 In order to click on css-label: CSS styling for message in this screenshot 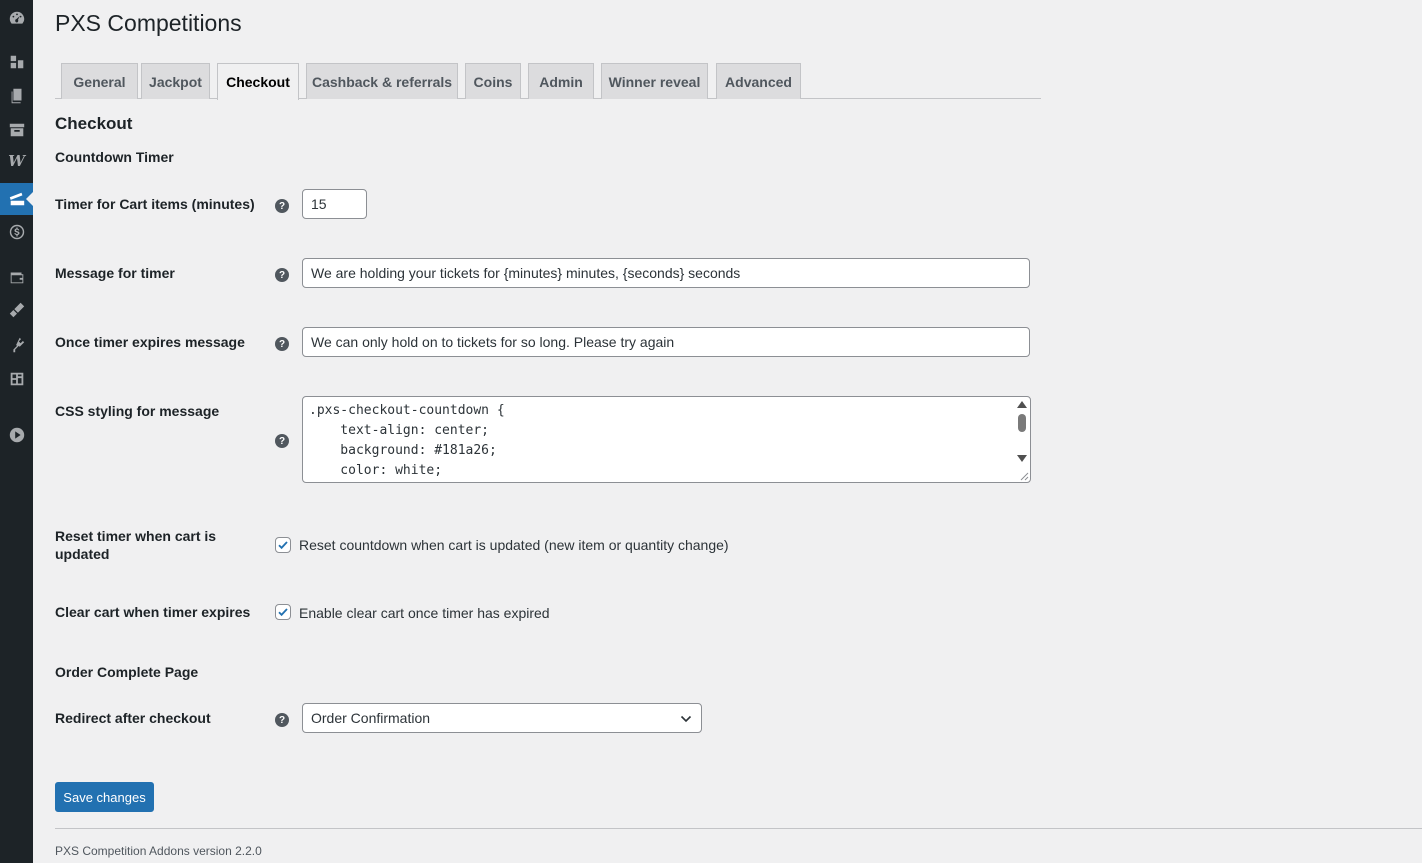, I will do `click(137, 411)`.